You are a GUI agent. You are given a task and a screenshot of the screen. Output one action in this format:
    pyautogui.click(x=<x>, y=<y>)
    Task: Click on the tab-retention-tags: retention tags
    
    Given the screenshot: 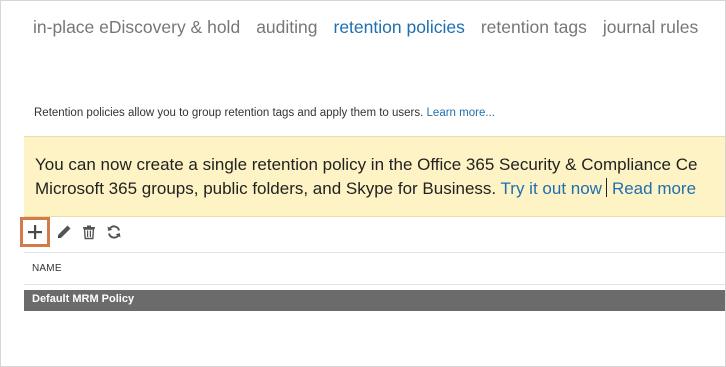 What is the action you would take?
    pyautogui.click(x=534, y=27)
    